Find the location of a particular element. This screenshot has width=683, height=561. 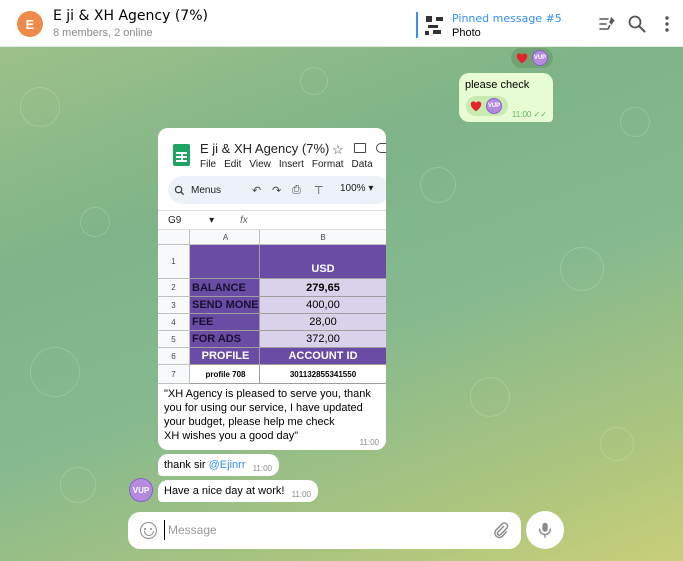

microphone-icon is located at coordinates (545, 530).